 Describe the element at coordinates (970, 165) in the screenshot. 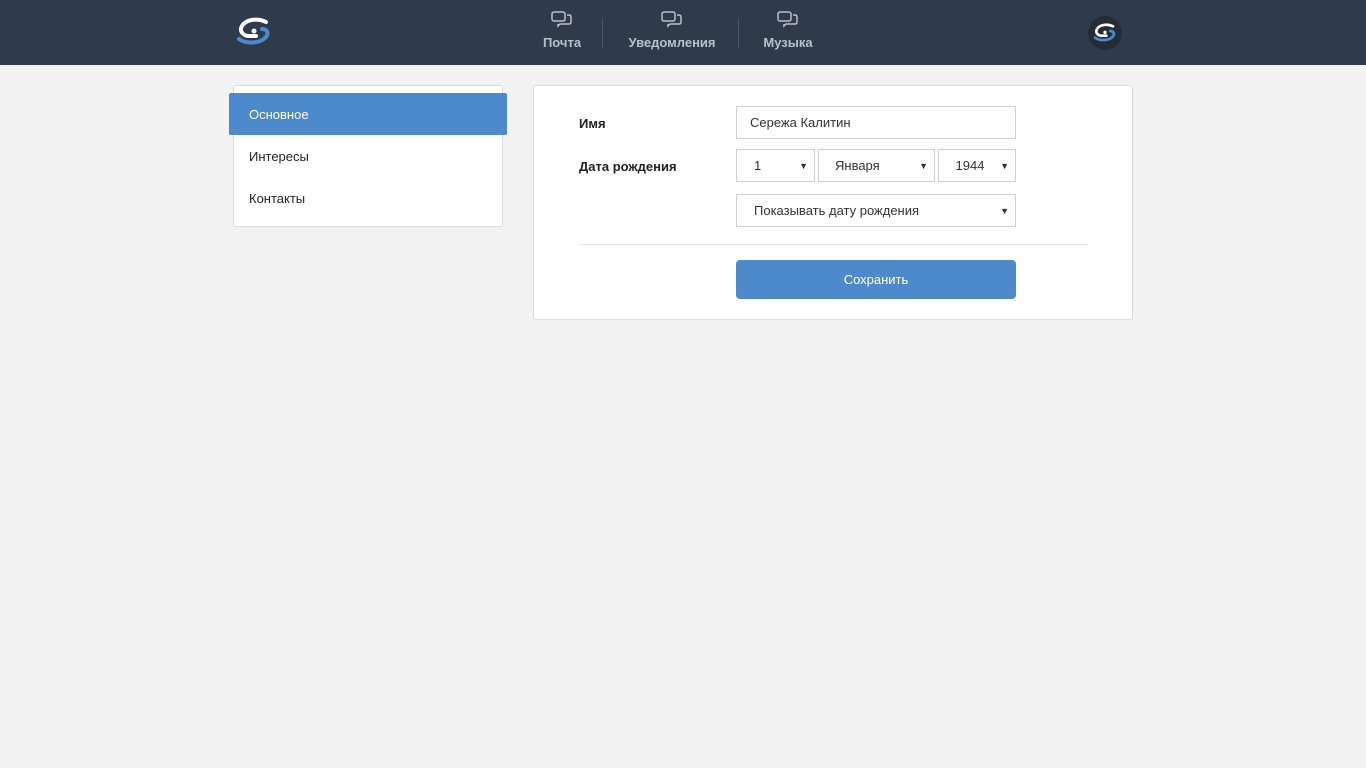

I see `birth-year-value: 1944` at that location.